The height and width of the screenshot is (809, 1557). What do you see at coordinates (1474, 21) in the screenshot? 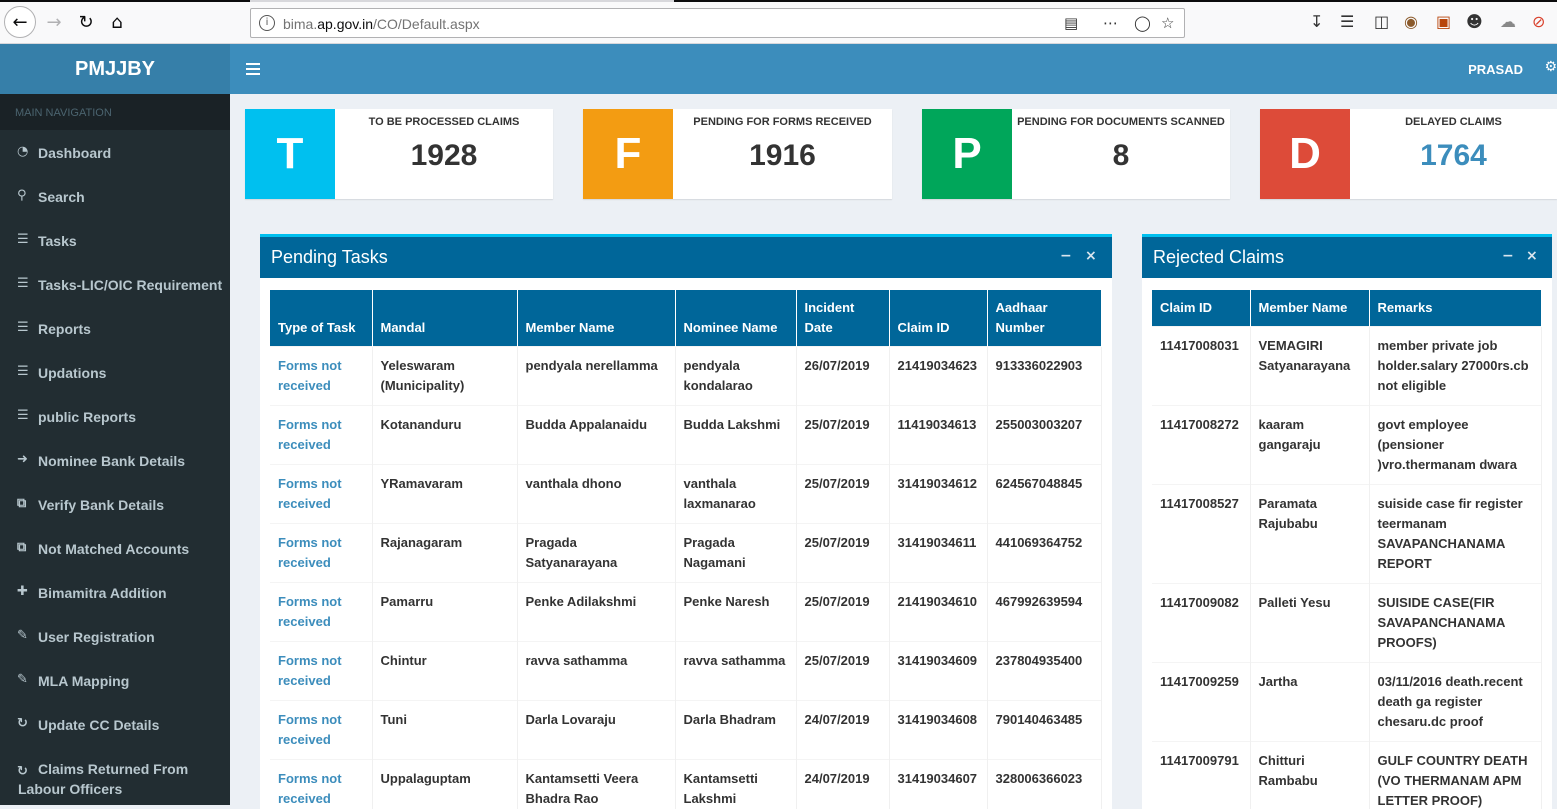
I see `account-icon: ☻` at bounding box center [1474, 21].